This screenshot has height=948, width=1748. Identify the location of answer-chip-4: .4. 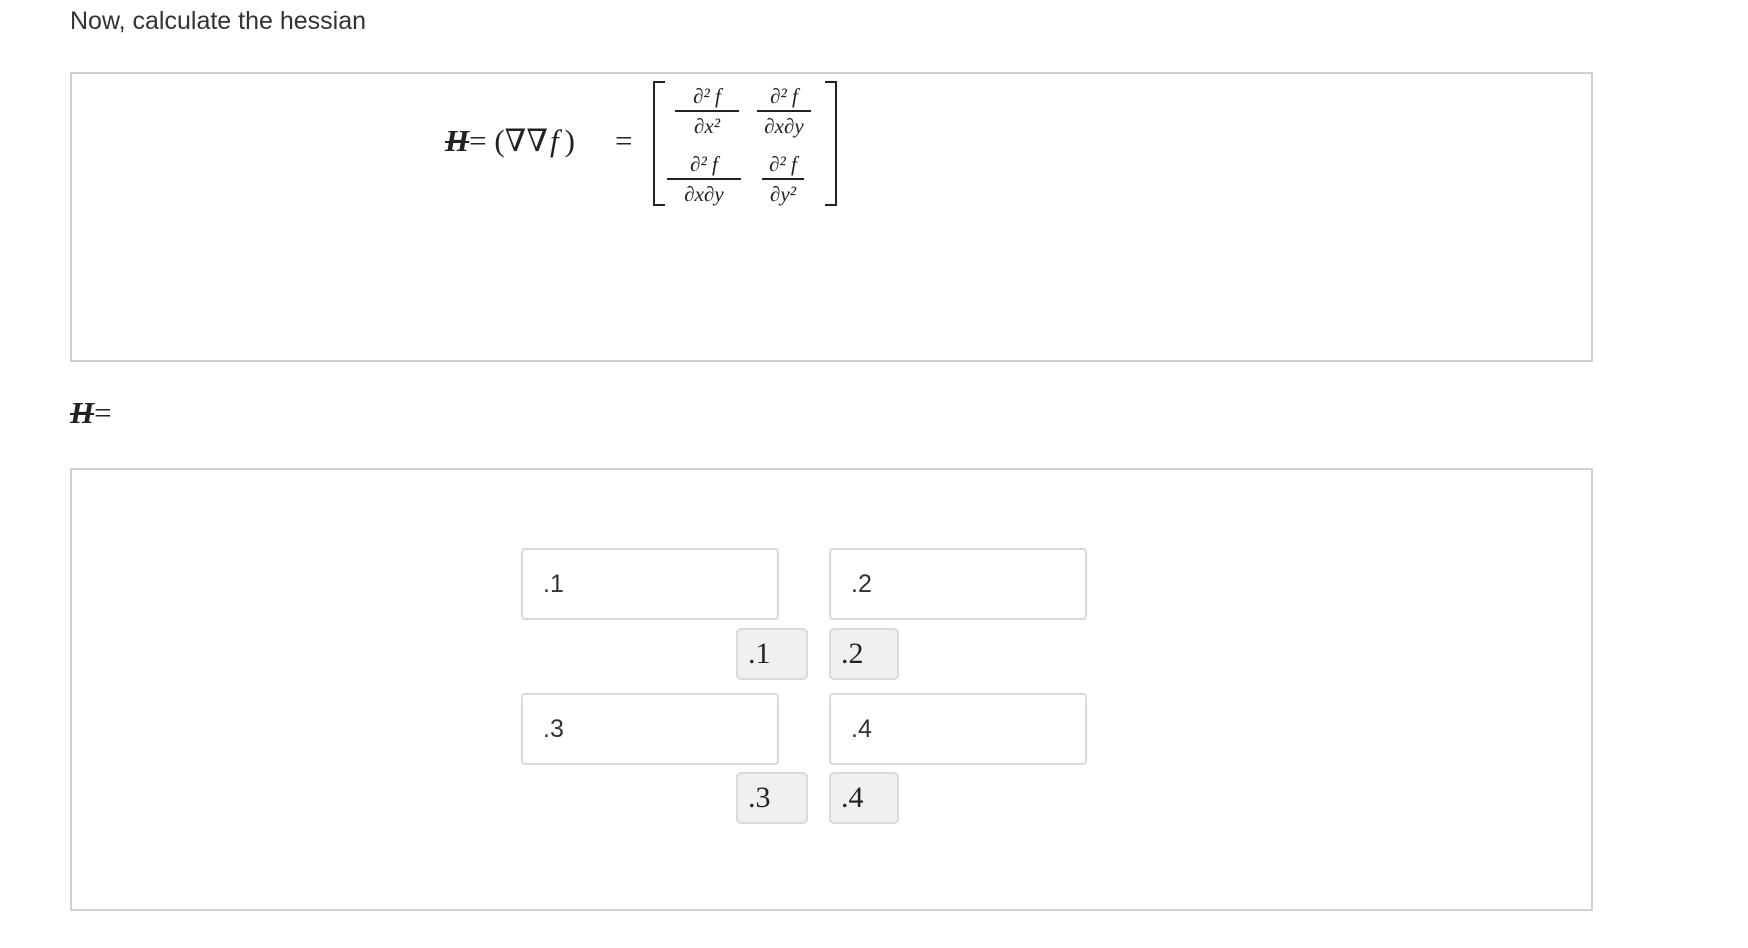
(864, 798).